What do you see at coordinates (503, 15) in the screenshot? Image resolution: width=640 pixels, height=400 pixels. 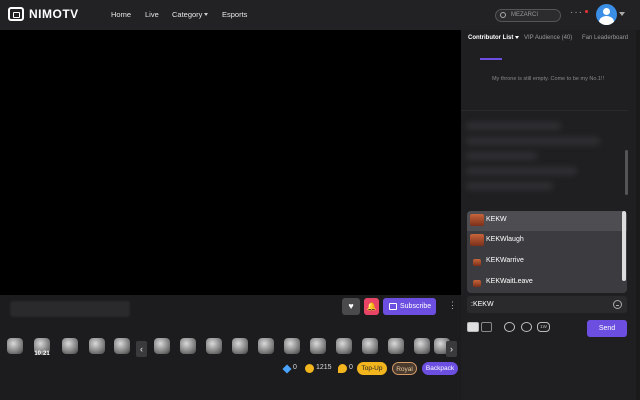 I see `search-icon` at bounding box center [503, 15].